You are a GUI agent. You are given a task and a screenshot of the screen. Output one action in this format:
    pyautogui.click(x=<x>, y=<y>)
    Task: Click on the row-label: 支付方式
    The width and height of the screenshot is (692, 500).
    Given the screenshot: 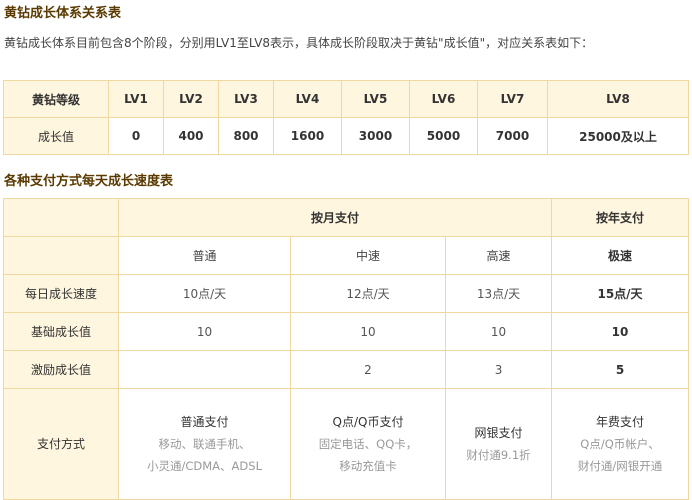 What is the action you would take?
    pyautogui.click(x=61, y=444)
    